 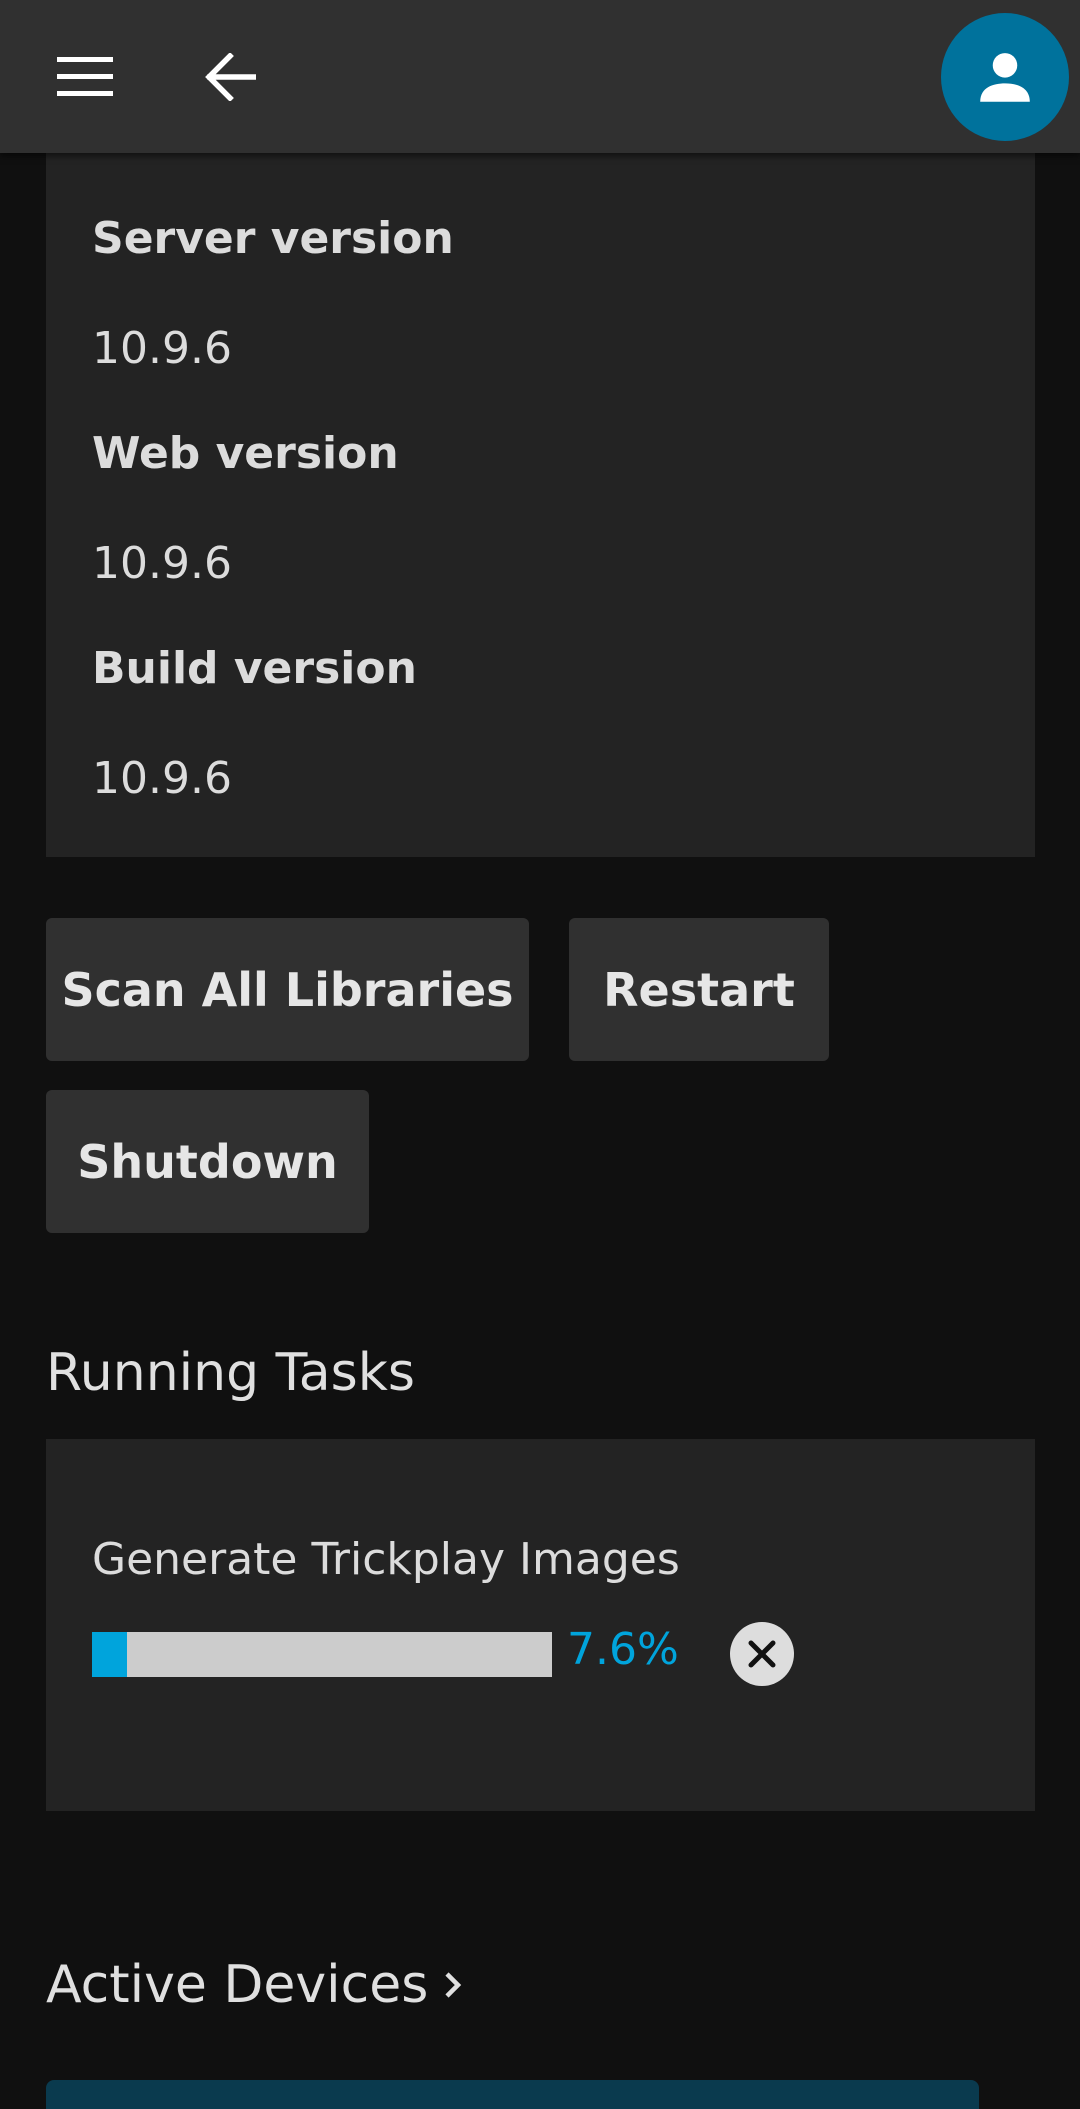 I want to click on close-icon, so click(x=762, y=1654).